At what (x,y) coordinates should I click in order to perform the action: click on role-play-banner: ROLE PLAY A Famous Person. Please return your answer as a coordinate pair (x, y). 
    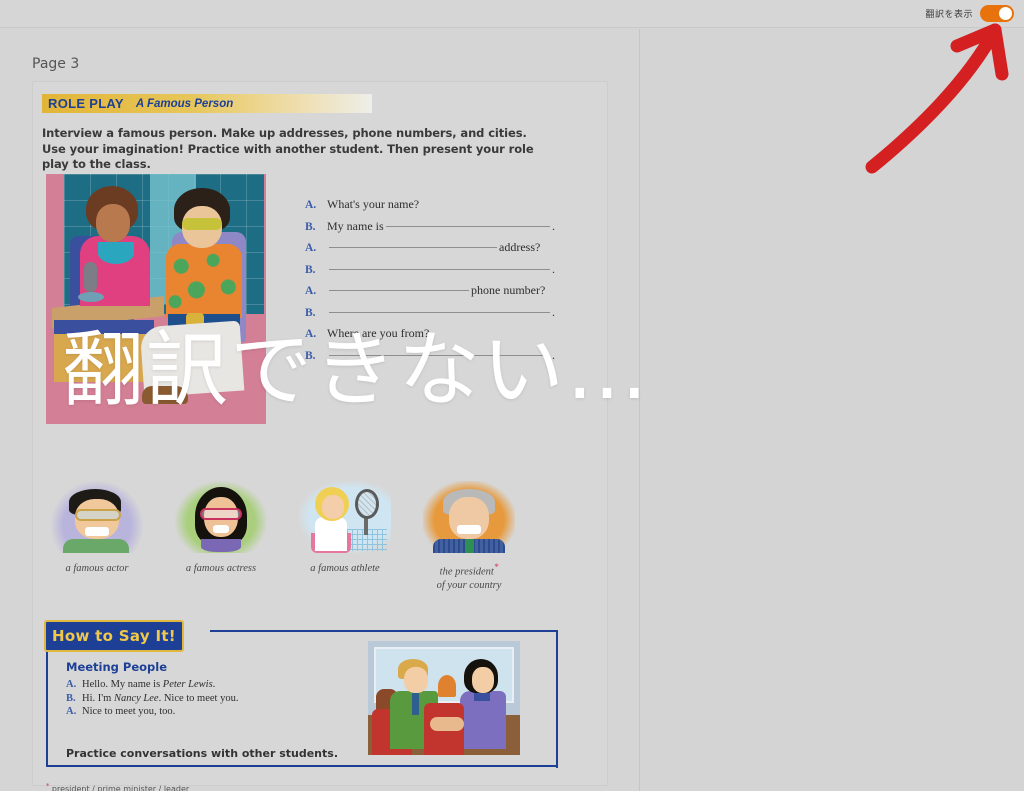
    Looking at the image, I should click on (207, 103).